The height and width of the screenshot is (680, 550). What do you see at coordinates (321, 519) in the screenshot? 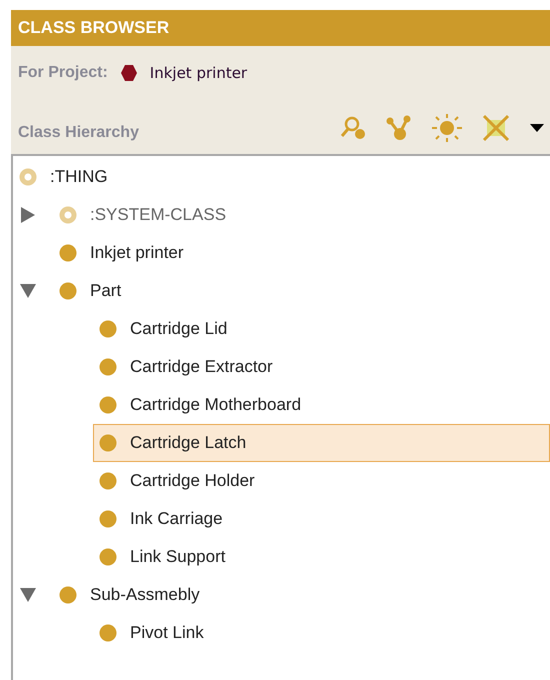
I see `tree-item: Ink Carriage` at bounding box center [321, 519].